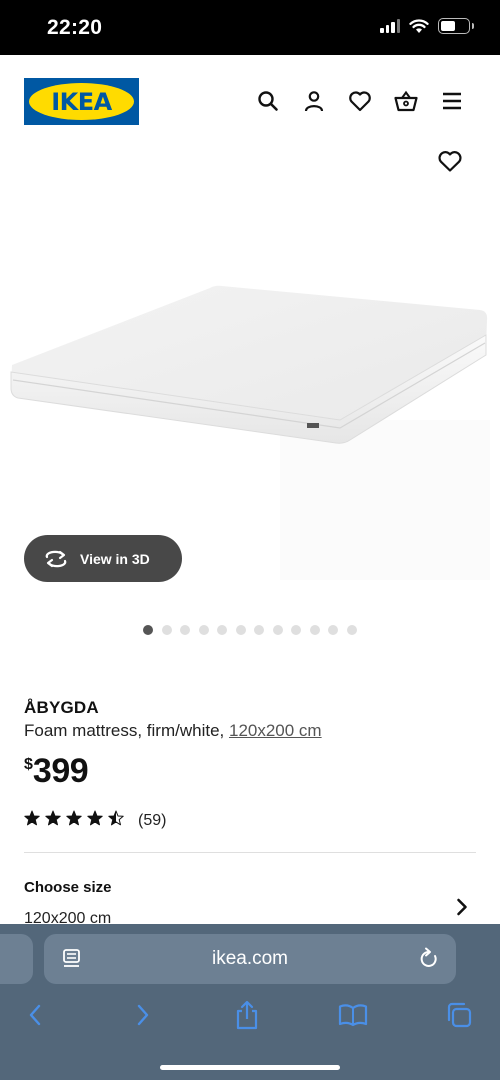 This screenshot has height=1080, width=500. Describe the element at coordinates (28, 764) in the screenshot. I see `price-currency: $` at that location.